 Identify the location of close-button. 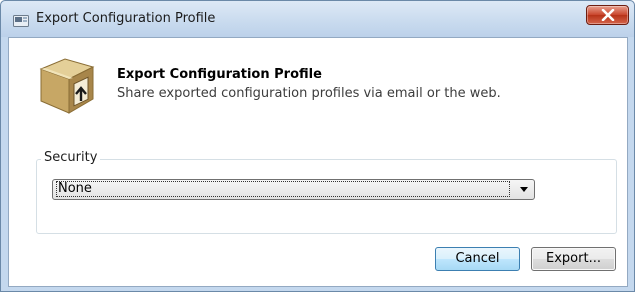
(607, 15).